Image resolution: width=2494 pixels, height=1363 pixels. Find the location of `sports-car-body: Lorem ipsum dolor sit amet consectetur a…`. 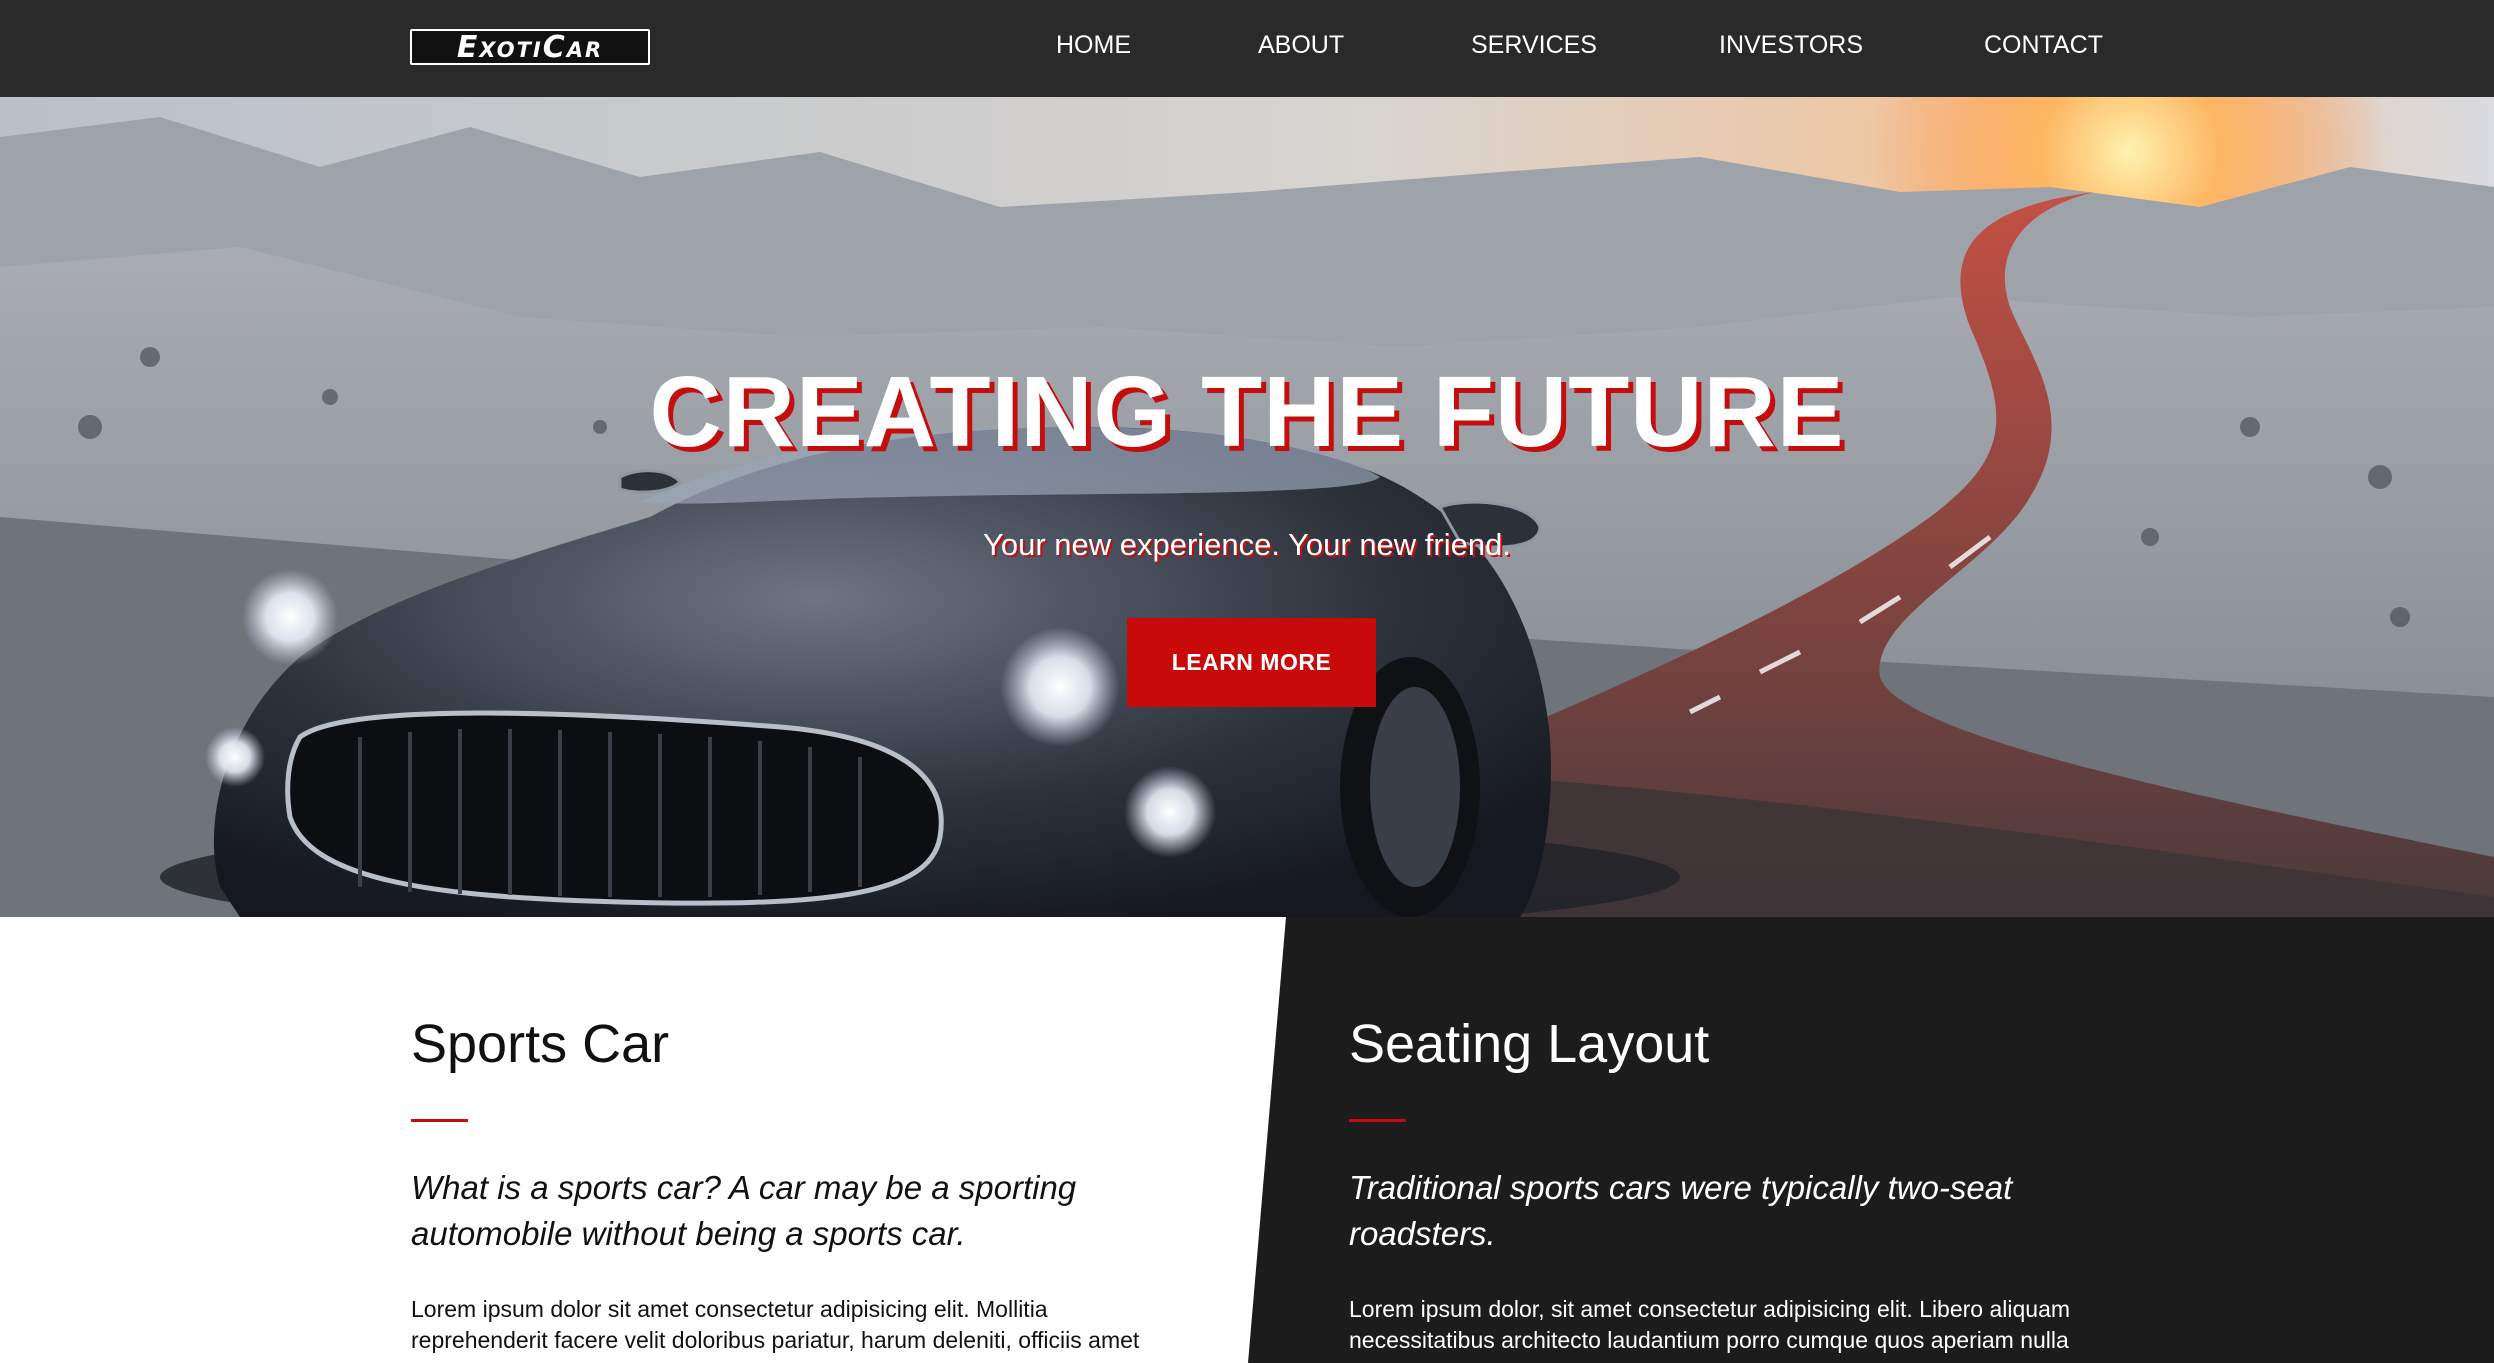

sports-car-body: Lorem ipsum dolor sit amet consectetur a… is located at coordinates (775, 1324).